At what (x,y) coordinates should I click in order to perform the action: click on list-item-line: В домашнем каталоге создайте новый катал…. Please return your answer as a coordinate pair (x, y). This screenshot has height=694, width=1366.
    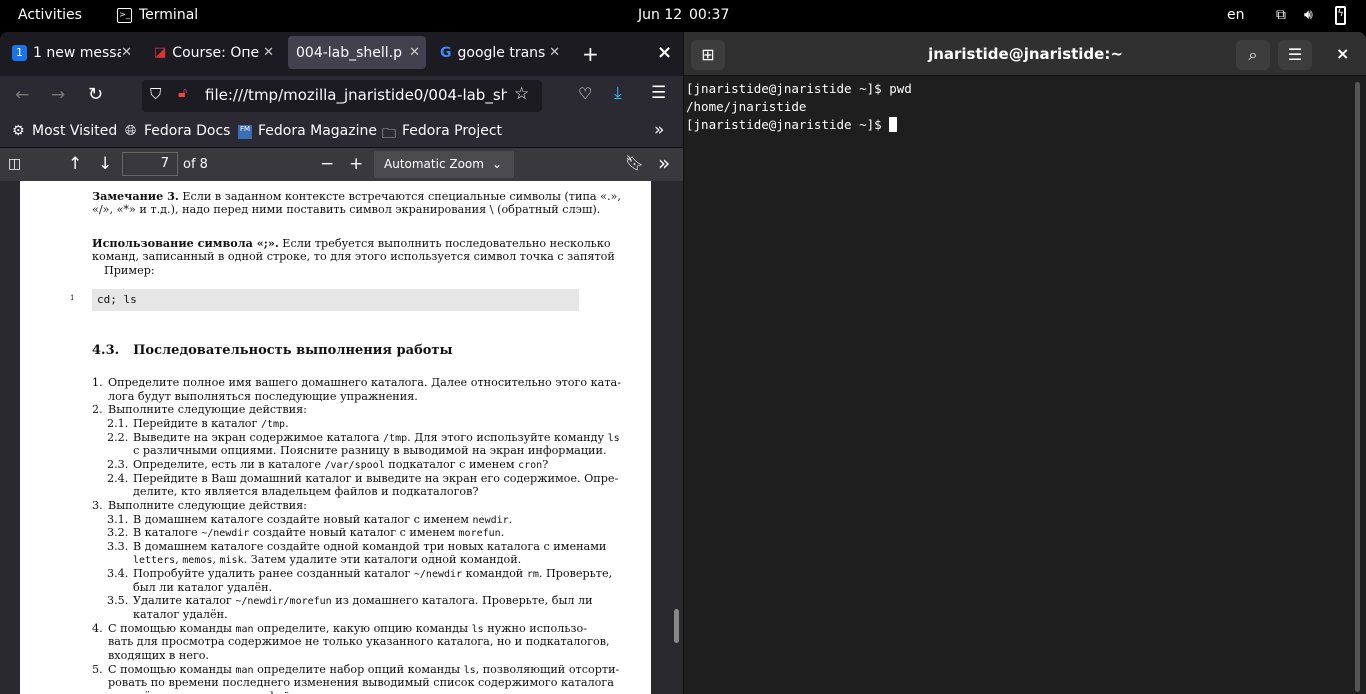
    Looking at the image, I should click on (322, 519).